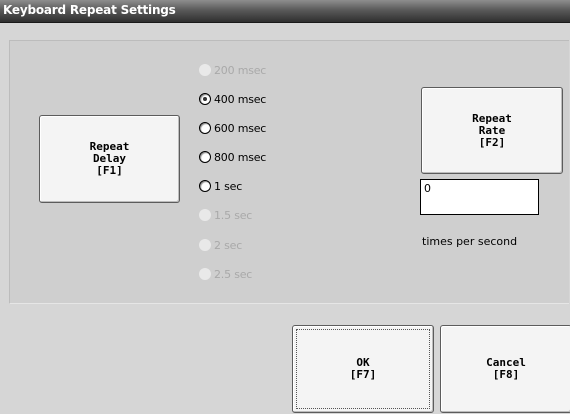  What do you see at coordinates (240, 128) in the screenshot?
I see `radio-label: 600 msec` at bounding box center [240, 128].